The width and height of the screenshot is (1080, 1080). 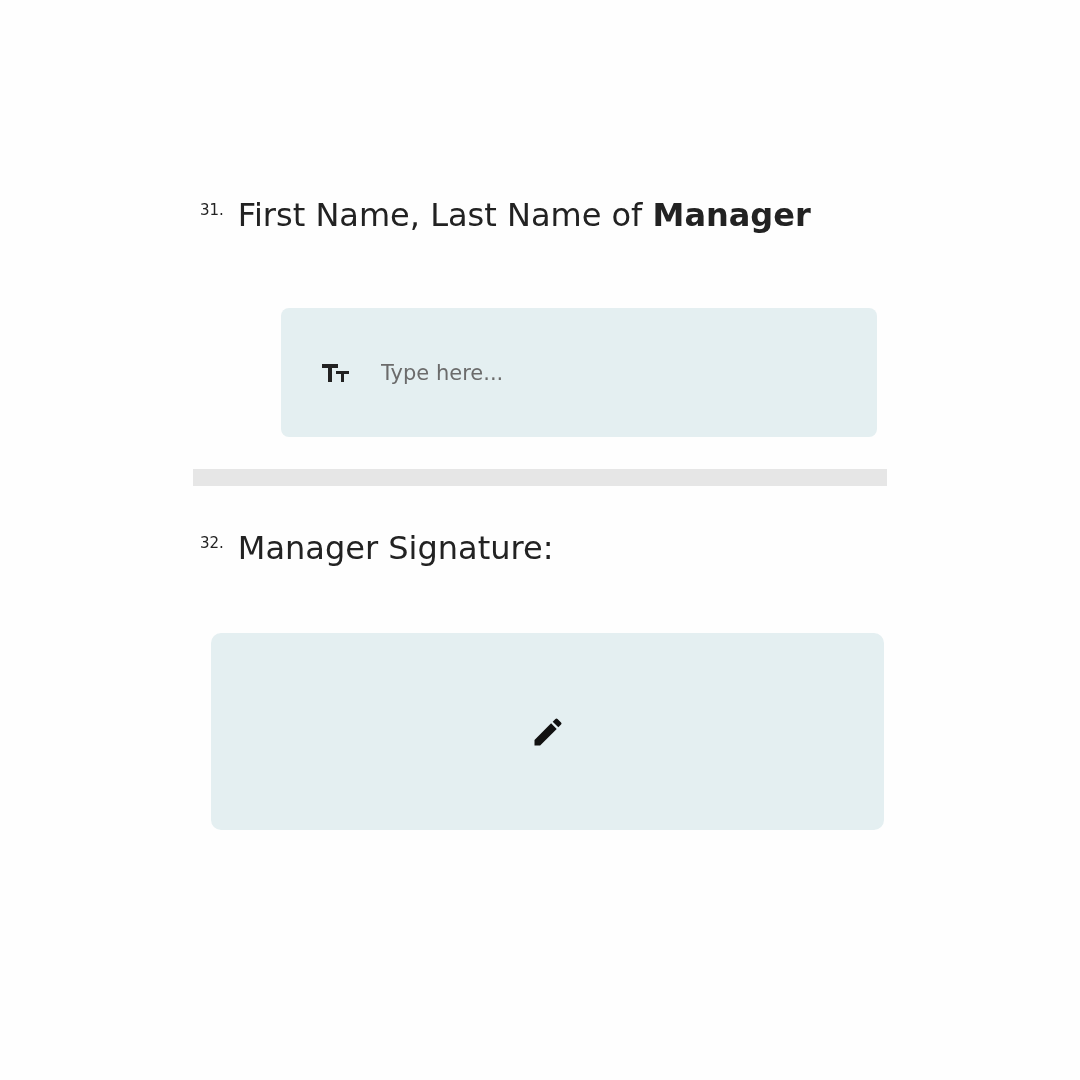 What do you see at coordinates (336, 373) in the screenshot?
I see `text-size-icon` at bounding box center [336, 373].